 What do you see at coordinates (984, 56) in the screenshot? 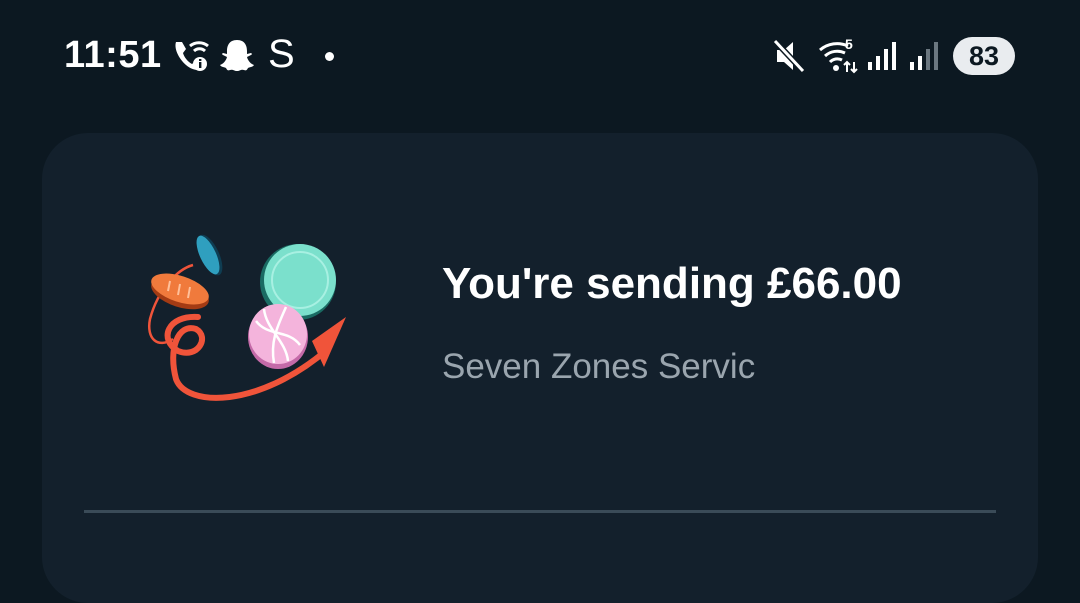
I see `battery-indicator: 83` at bounding box center [984, 56].